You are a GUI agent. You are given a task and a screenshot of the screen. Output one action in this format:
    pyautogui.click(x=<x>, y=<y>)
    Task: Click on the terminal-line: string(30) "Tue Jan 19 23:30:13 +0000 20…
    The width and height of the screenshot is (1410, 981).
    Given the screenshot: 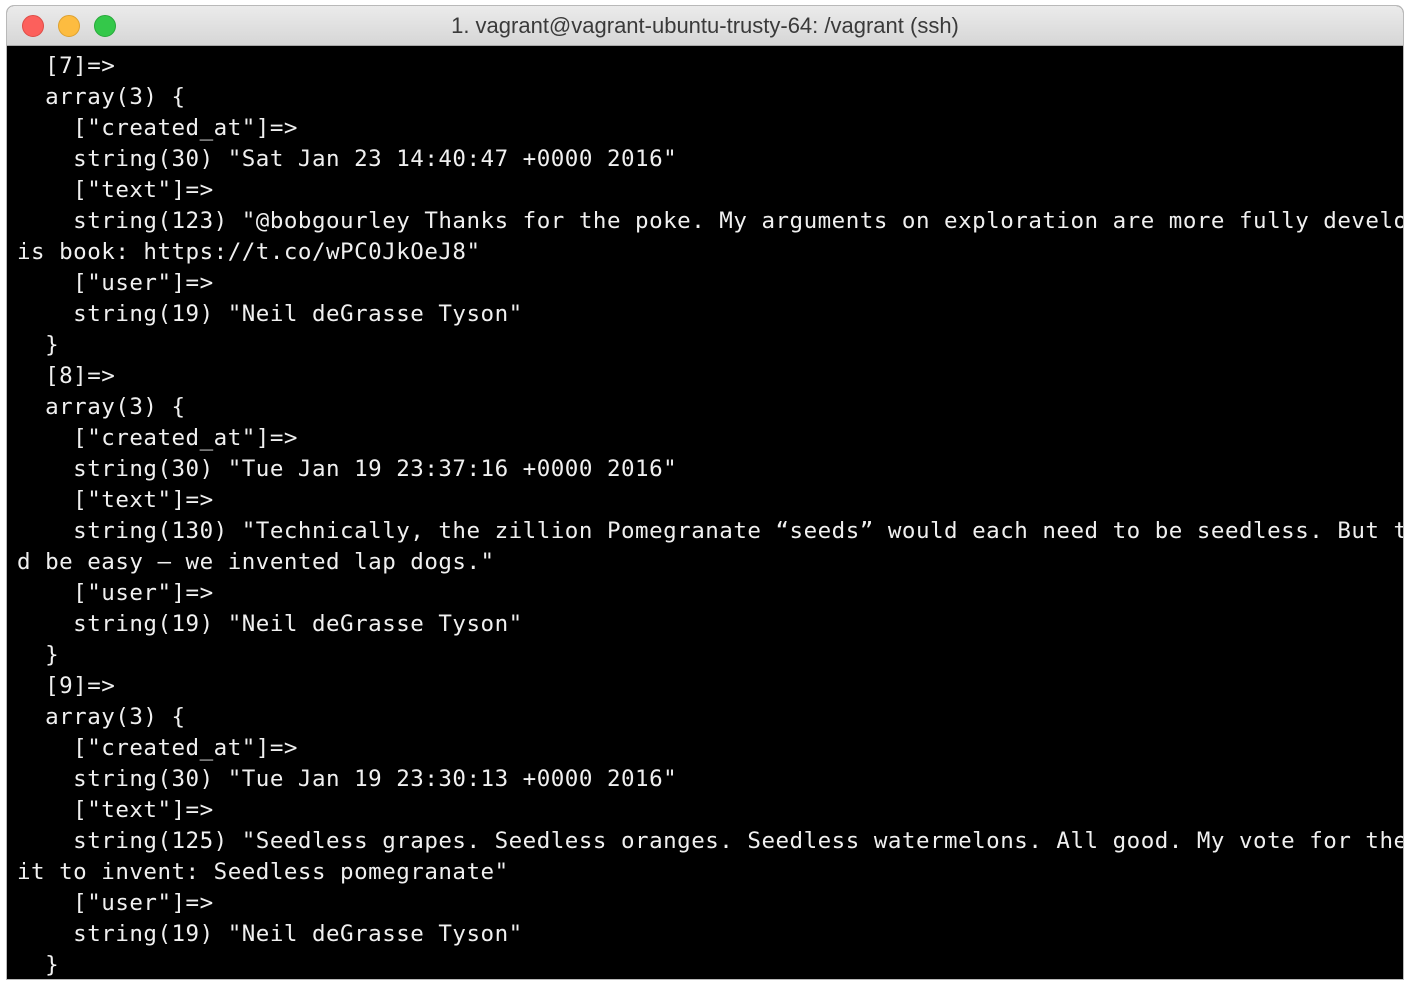 What is the action you would take?
    pyautogui.click(x=347, y=779)
    